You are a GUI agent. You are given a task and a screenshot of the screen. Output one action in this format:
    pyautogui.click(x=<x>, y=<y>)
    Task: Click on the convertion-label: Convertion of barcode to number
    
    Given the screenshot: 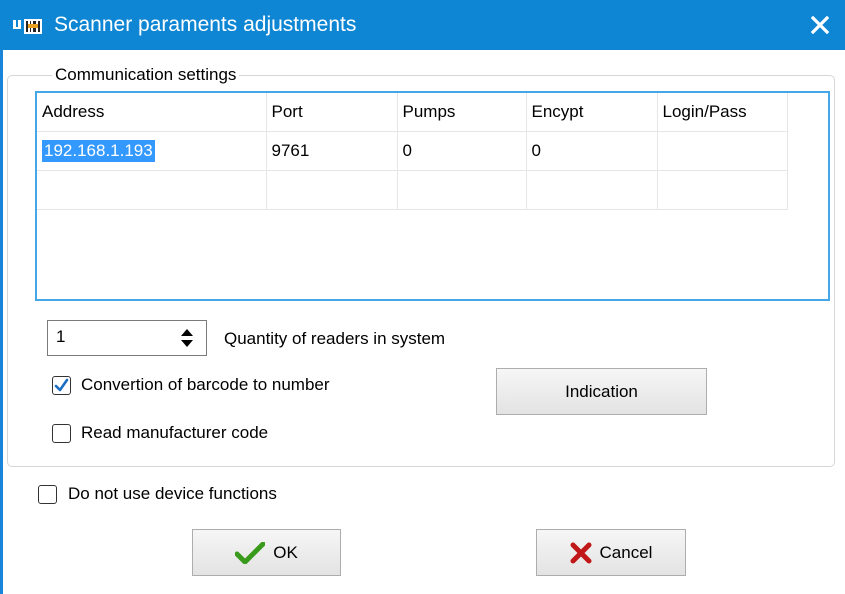 What is the action you would take?
    pyautogui.click(x=205, y=385)
    